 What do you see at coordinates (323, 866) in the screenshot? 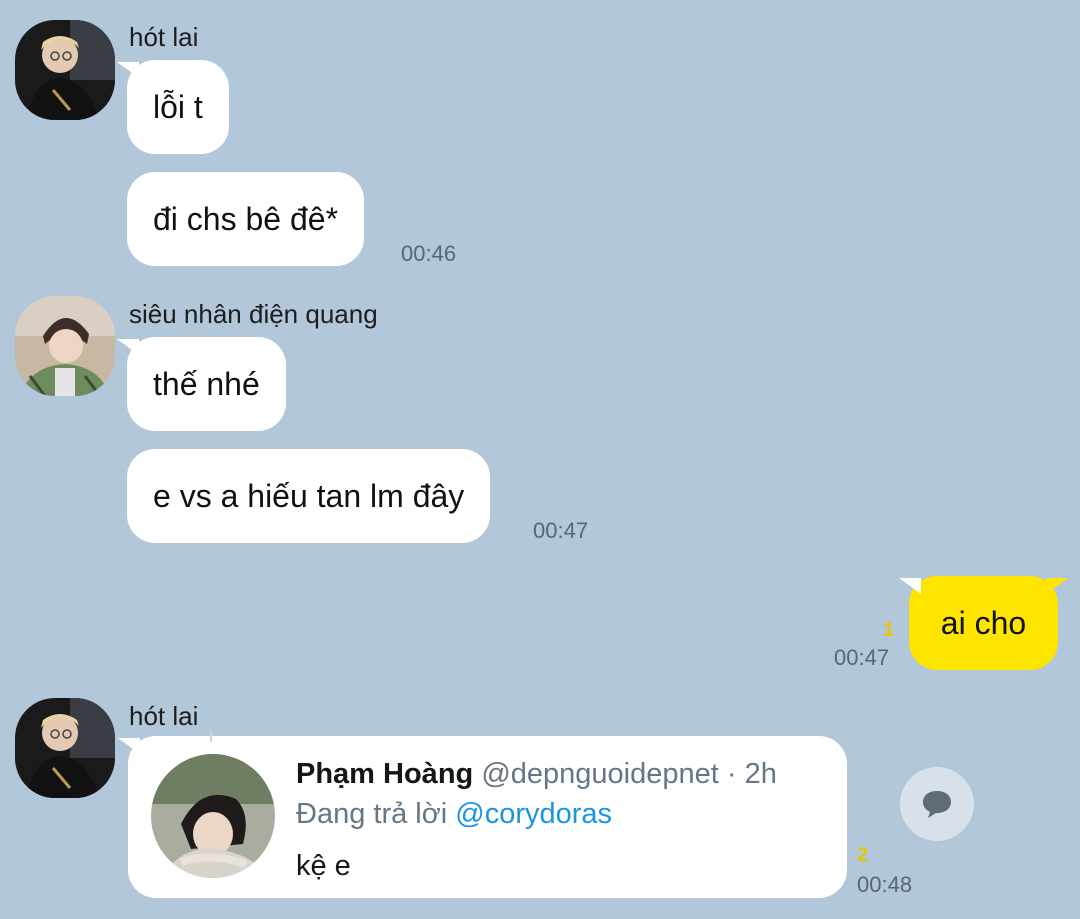
I see `tweet-text: kệ e` at bounding box center [323, 866].